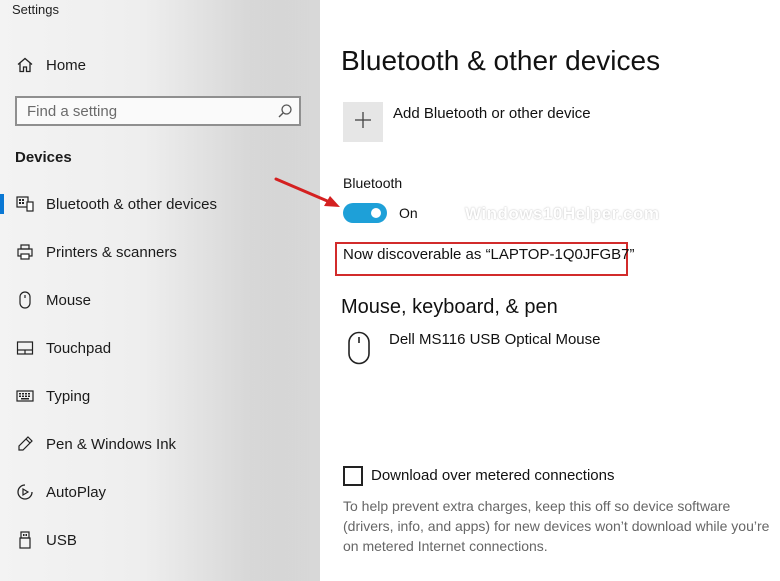 The width and height of the screenshot is (780, 581). Describe the element at coordinates (61, 540) in the screenshot. I see `sidebar-item-label: USB` at that location.